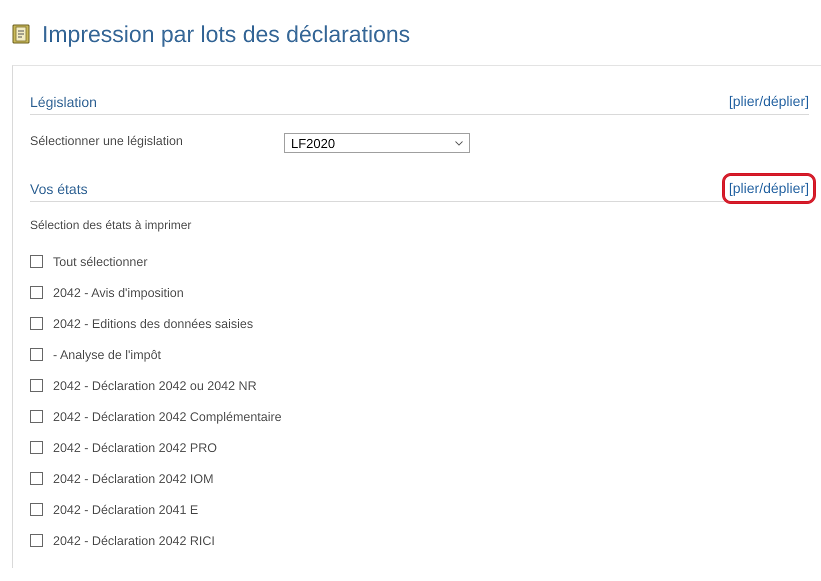  What do you see at coordinates (135, 447) in the screenshot?
I see `checkbox-label: 2042 - Déclaration 2042 PRO` at bounding box center [135, 447].